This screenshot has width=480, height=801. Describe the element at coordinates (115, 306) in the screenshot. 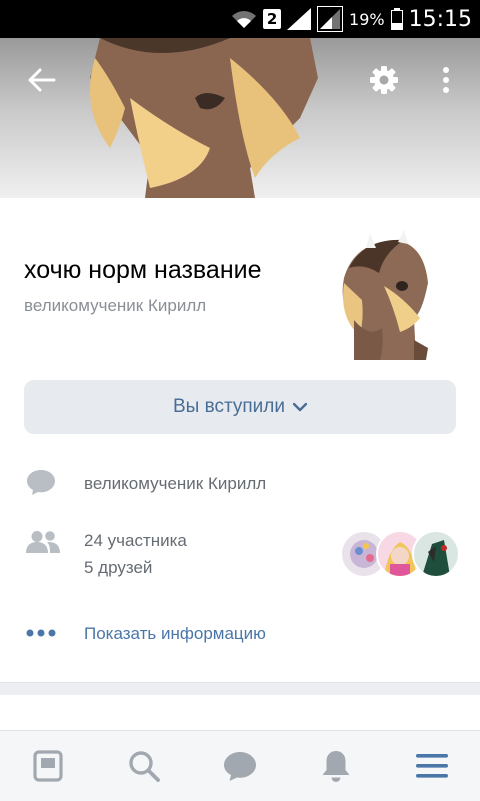

I see `group-admin-name: великомученик Кирилл` at that location.